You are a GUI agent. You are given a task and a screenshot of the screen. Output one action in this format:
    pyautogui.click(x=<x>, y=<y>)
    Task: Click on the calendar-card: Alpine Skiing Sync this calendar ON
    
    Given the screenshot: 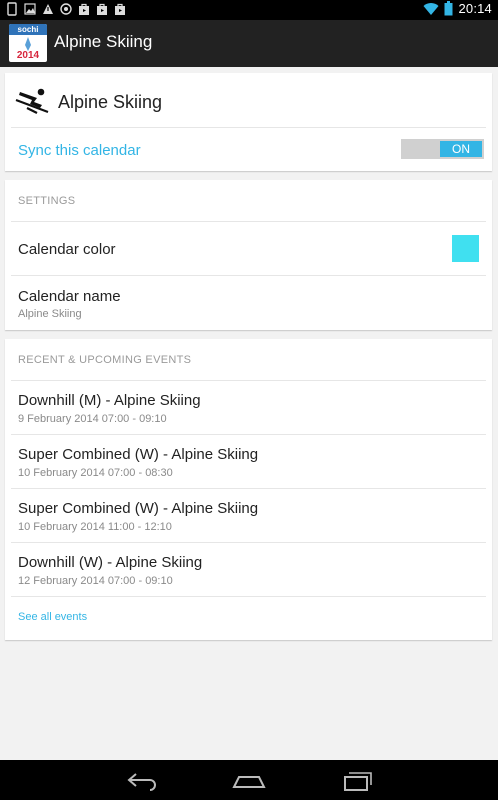 What is the action you would take?
    pyautogui.click(x=248, y=122)
    